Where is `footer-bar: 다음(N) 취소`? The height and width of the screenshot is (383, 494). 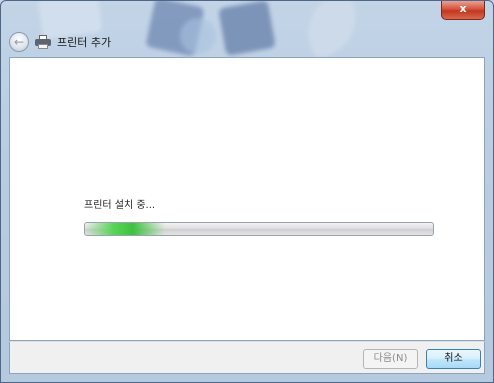 footer-bar: 다음(N) 취소 is located at coordinates (247, 357).